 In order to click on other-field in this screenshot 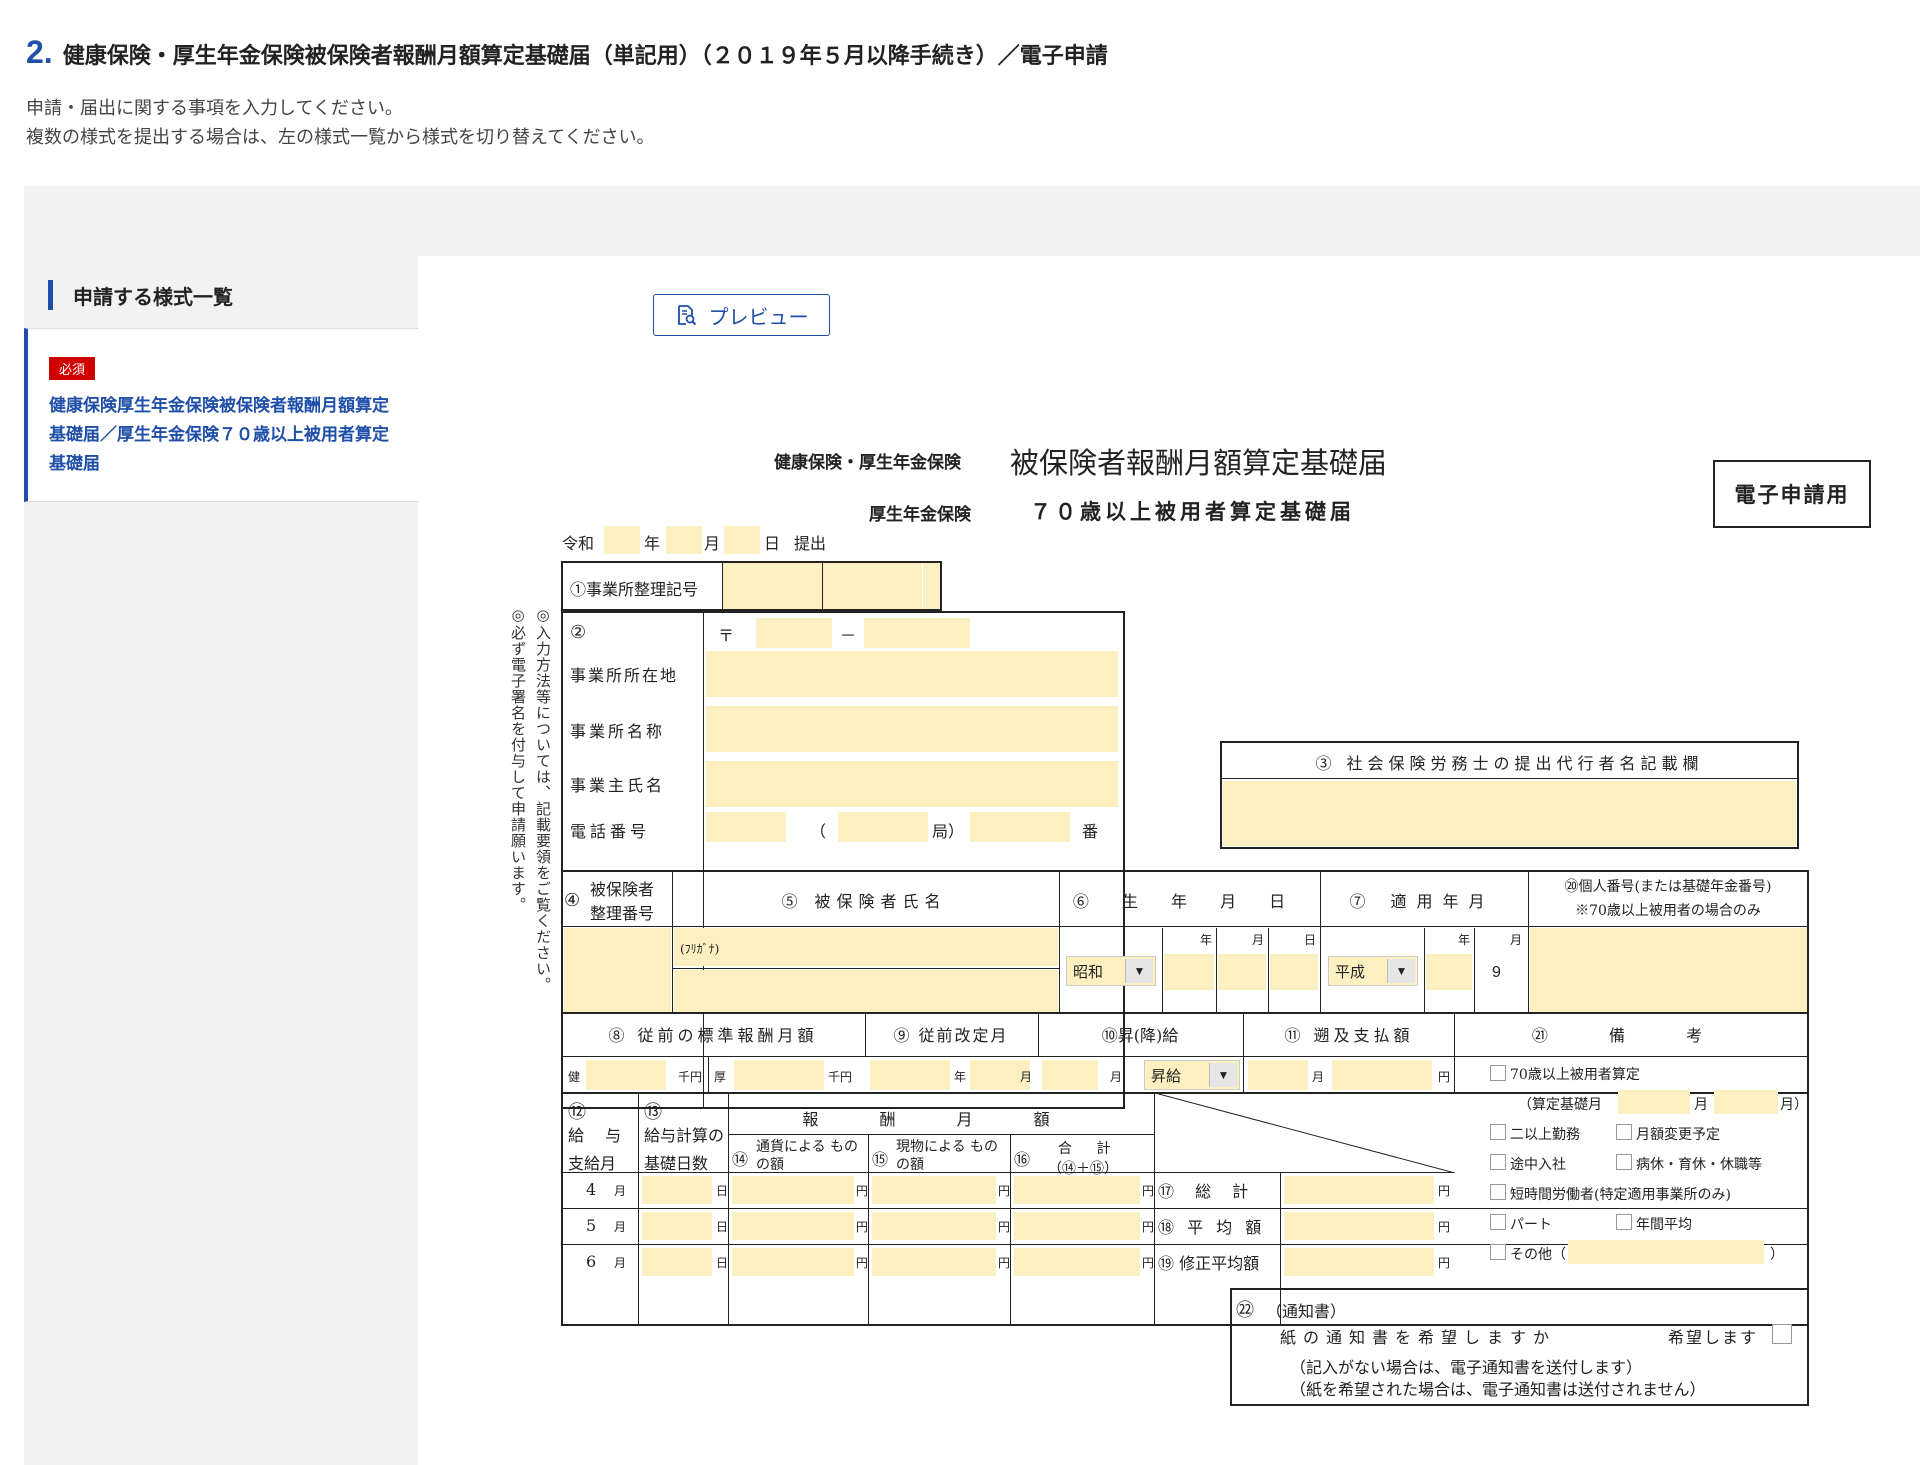, I will do `click(1666, 1252)`.